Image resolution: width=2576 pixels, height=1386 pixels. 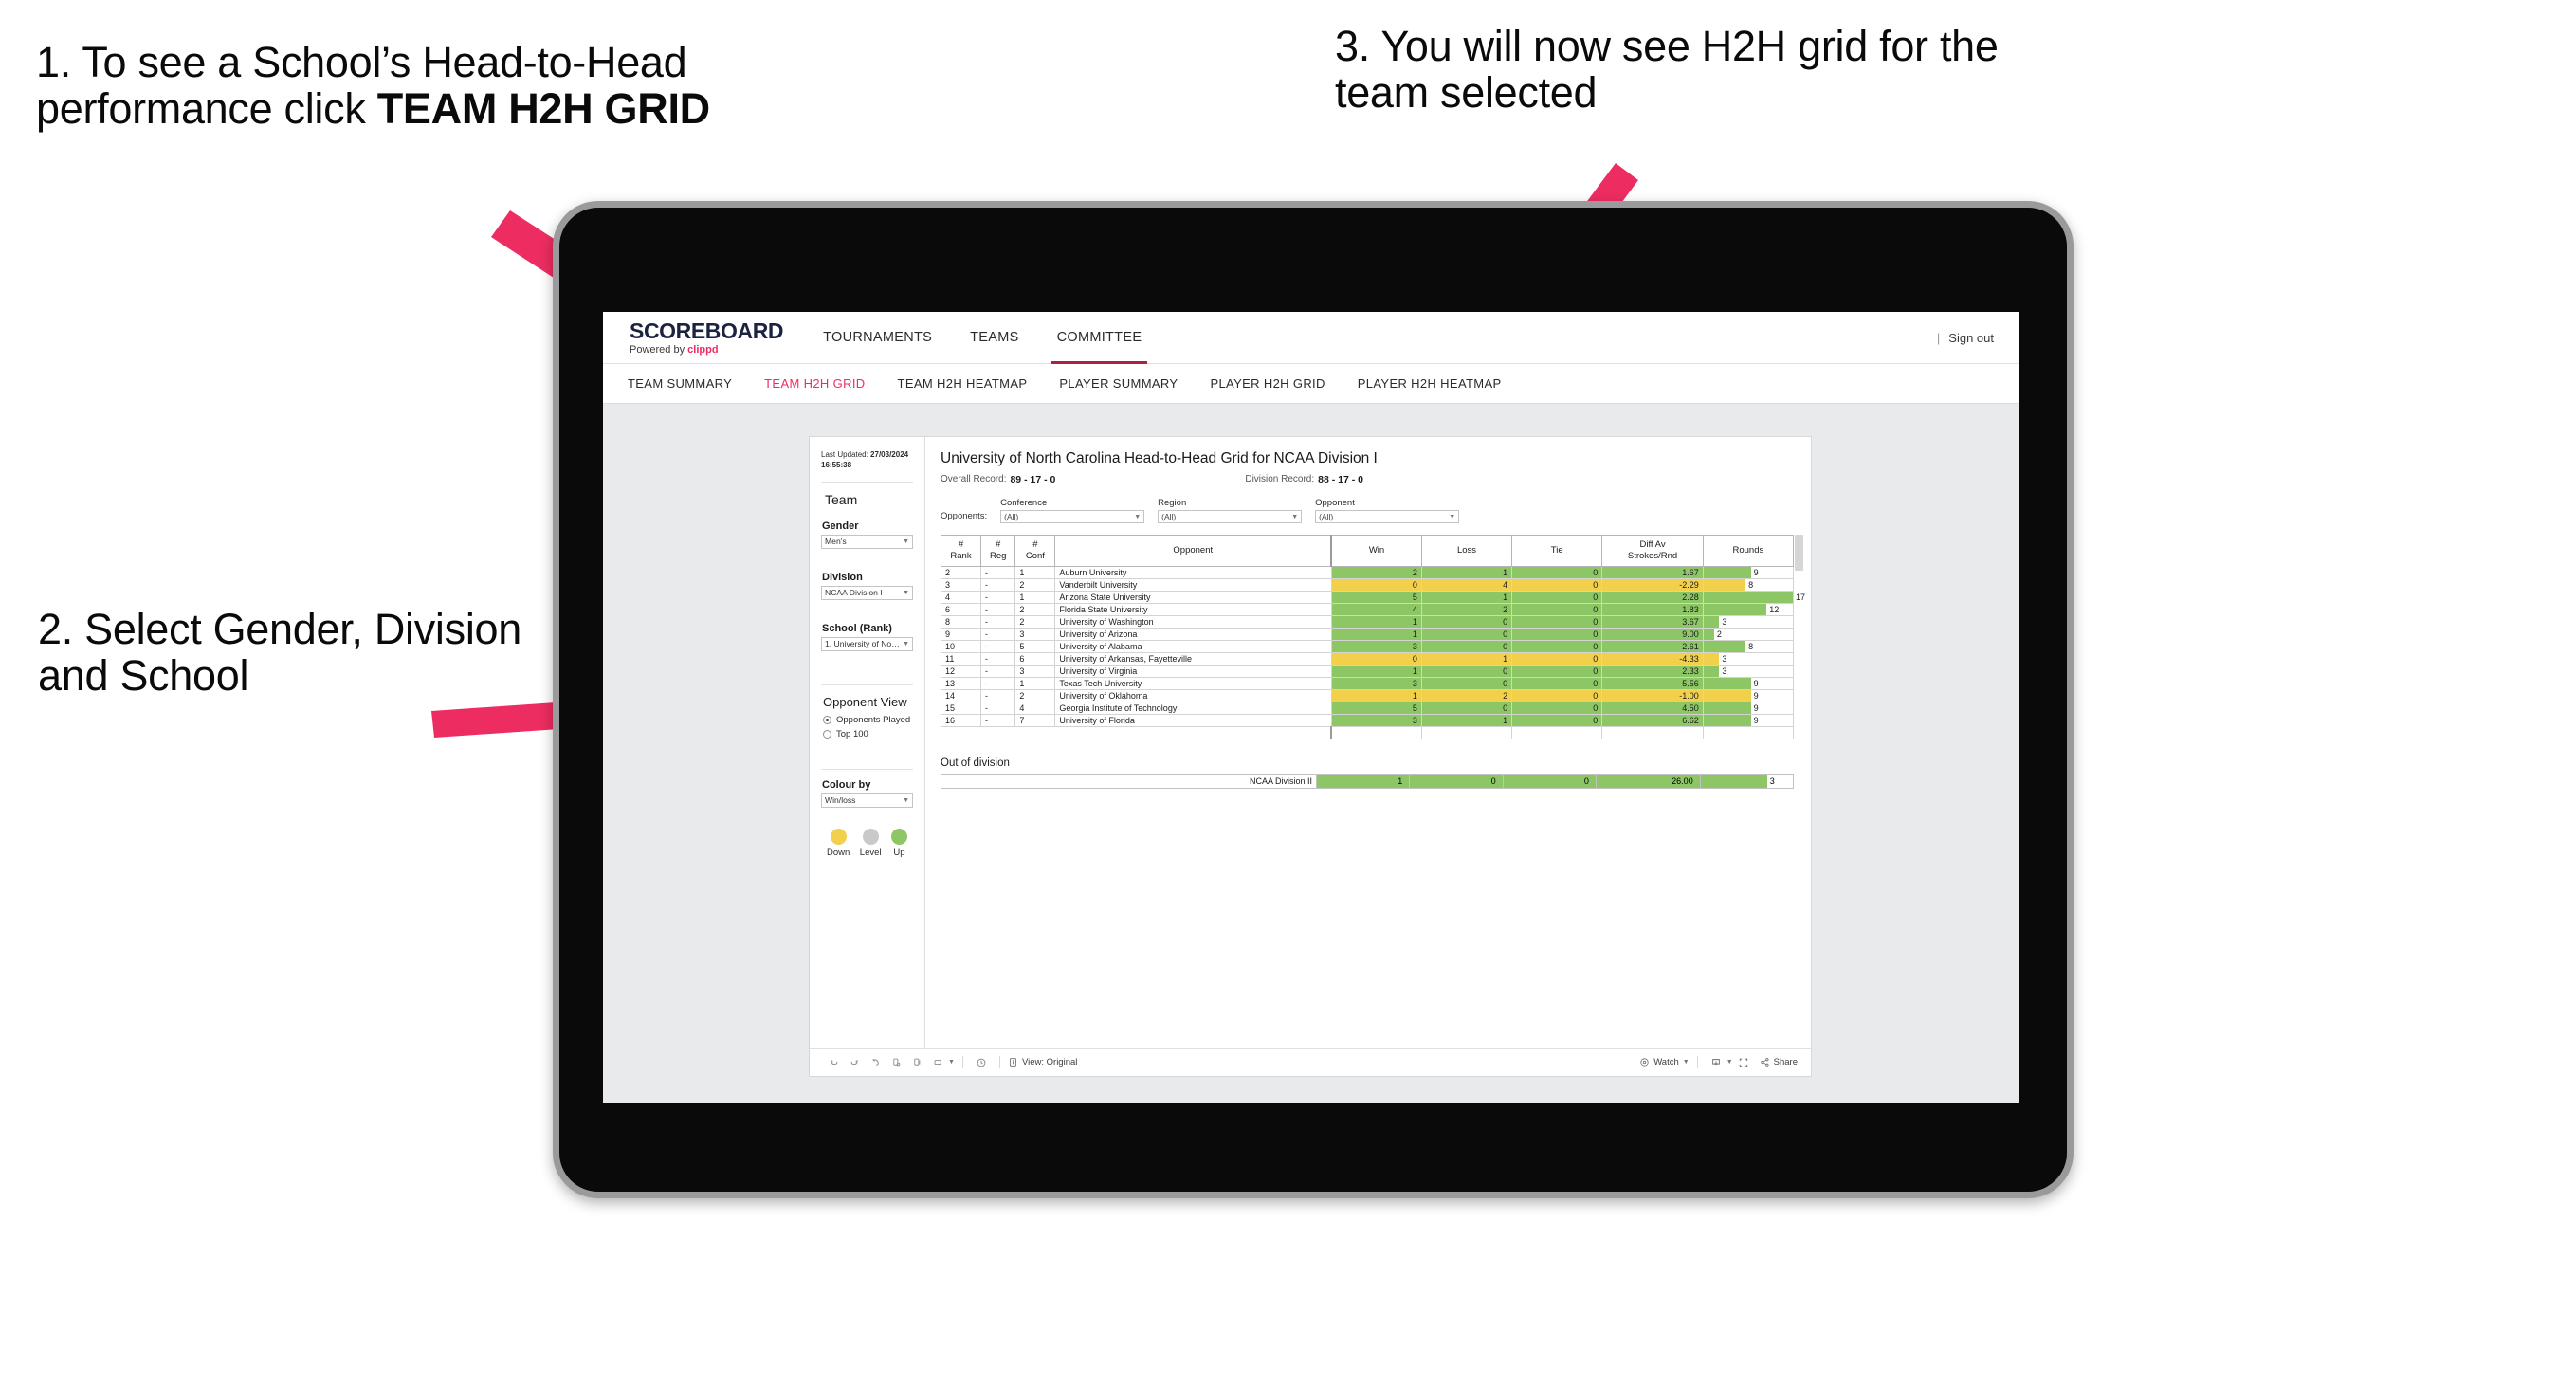 What do you see at coordinates (827, 719) in the screenshot?
I see `radio-icon` at bounding box center [827, 719].